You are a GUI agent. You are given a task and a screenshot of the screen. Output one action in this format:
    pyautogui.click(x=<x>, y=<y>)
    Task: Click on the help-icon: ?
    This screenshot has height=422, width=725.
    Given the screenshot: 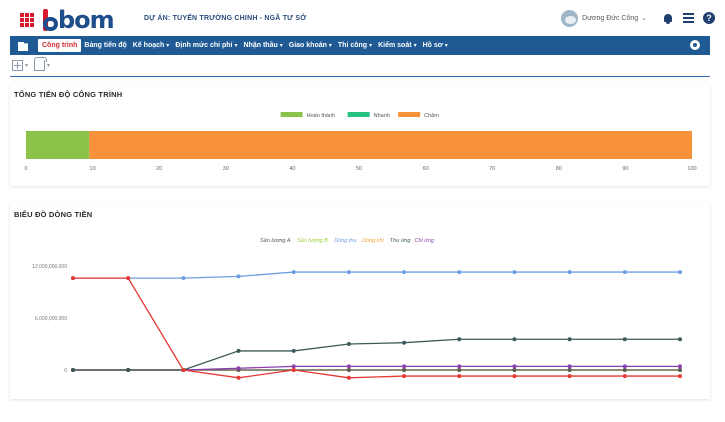 What is the action you would take?
    pyautogui.click(x=709, y=18)
    